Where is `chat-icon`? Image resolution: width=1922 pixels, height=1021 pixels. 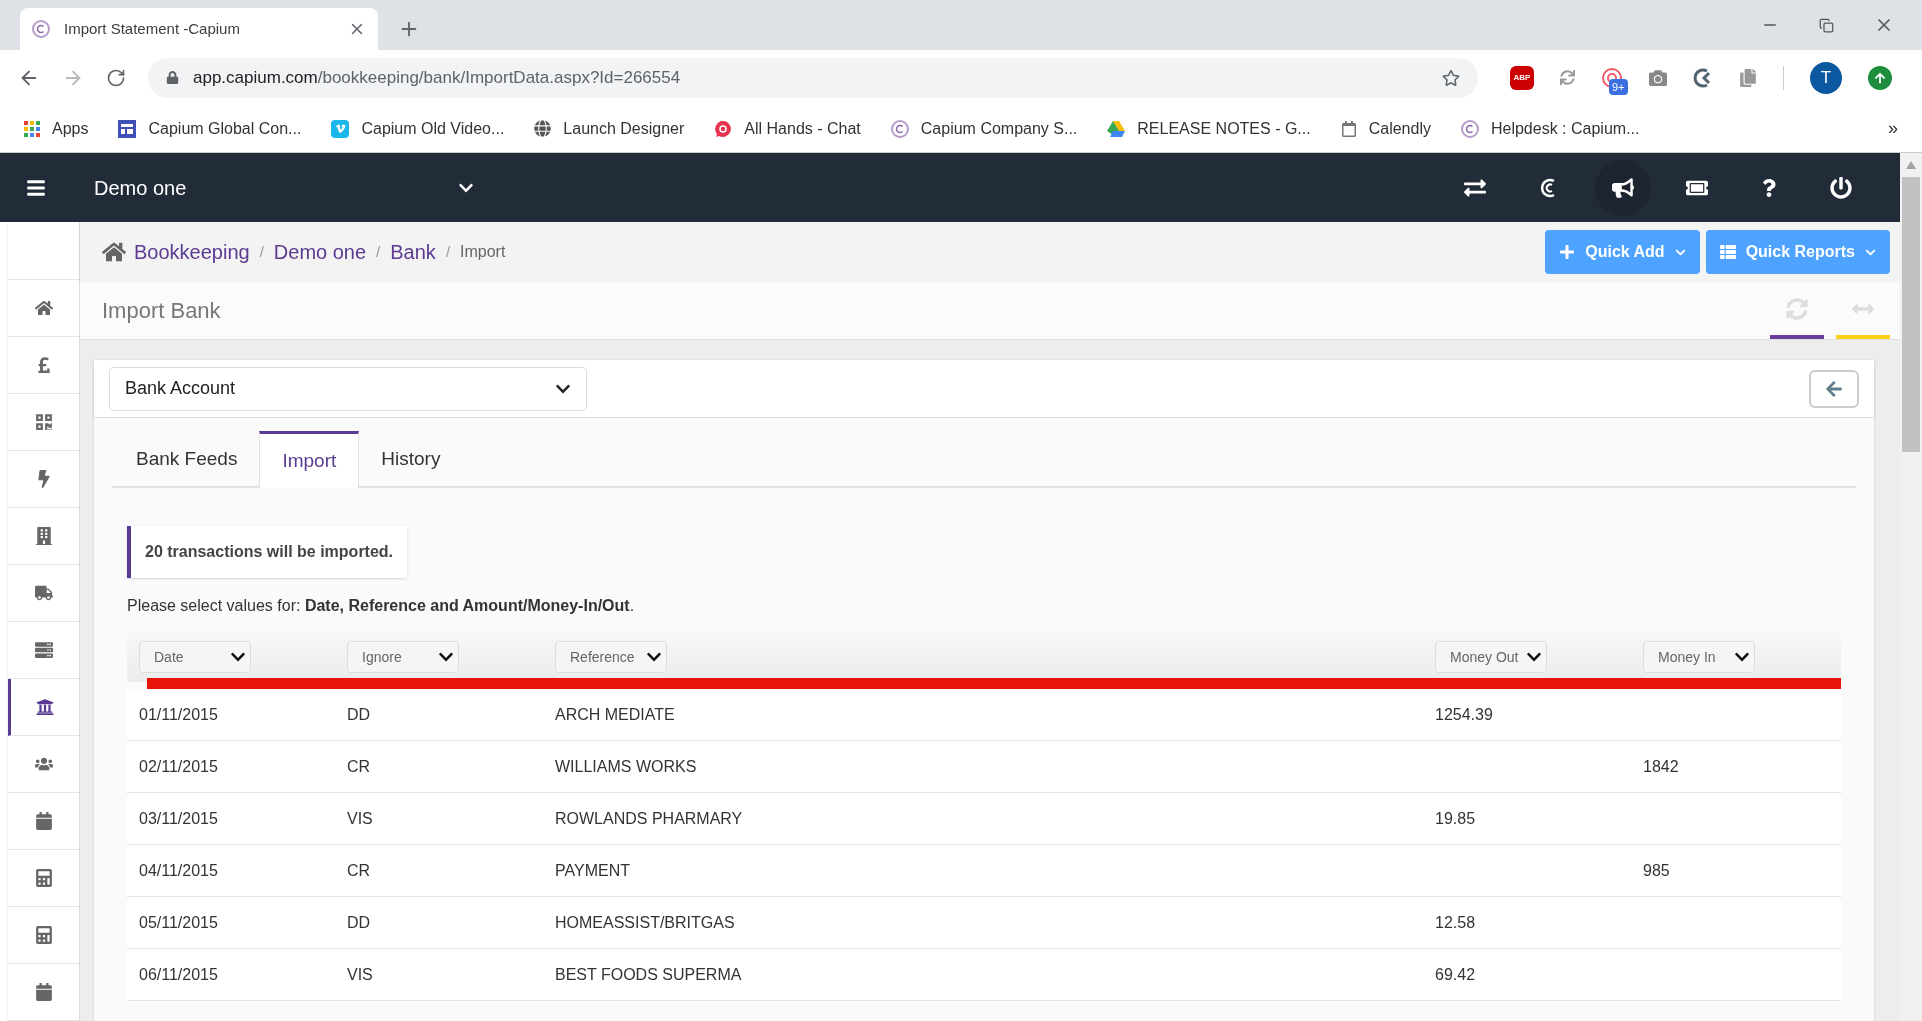
chat-icon is located at coordinates (723, 128).